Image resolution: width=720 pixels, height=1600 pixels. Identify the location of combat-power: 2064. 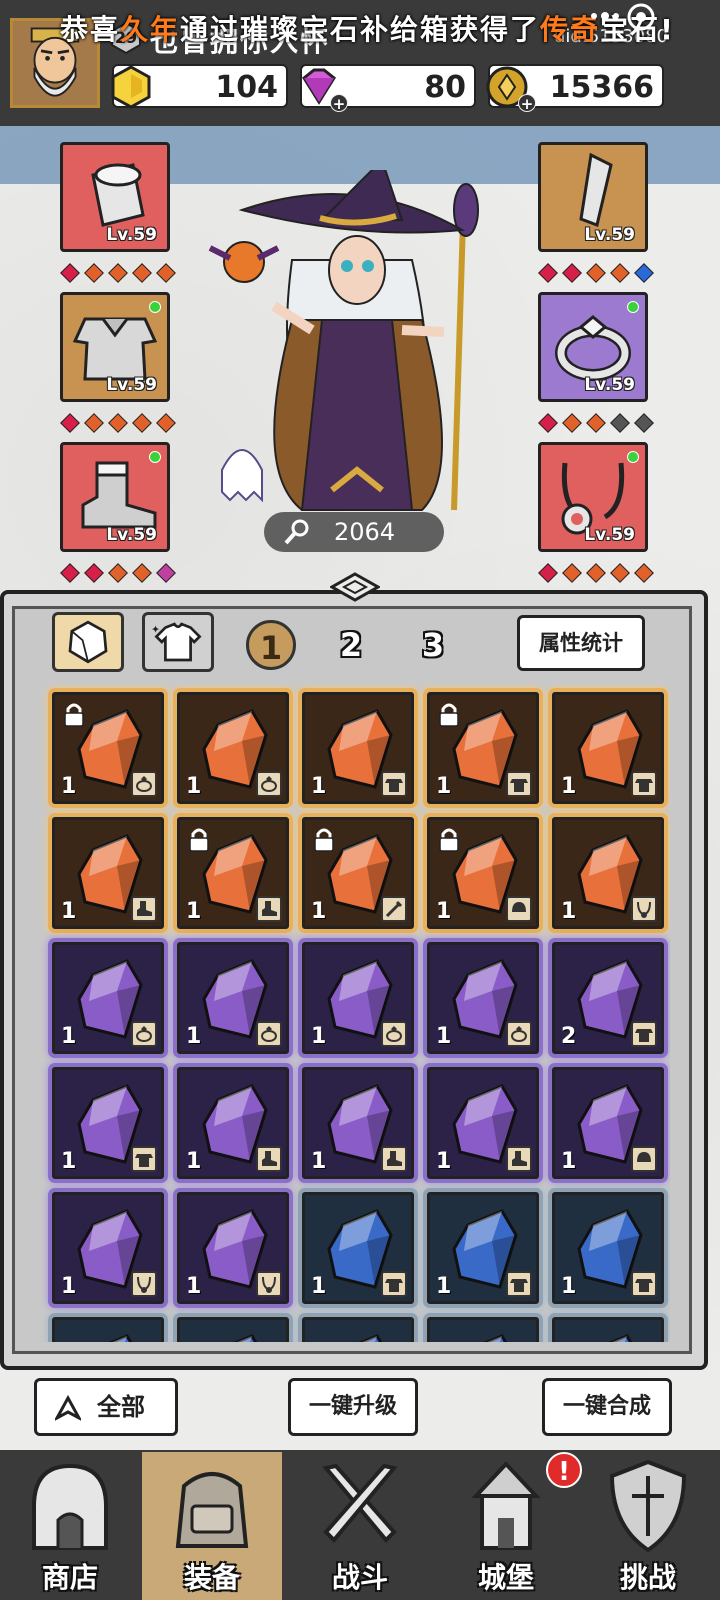
(354, 532).